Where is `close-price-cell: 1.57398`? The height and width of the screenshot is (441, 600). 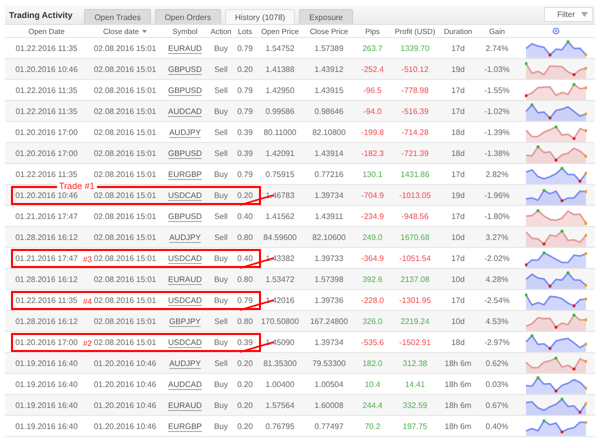 close-price-cell: 1.57398 is located at coordinates (329, 279).